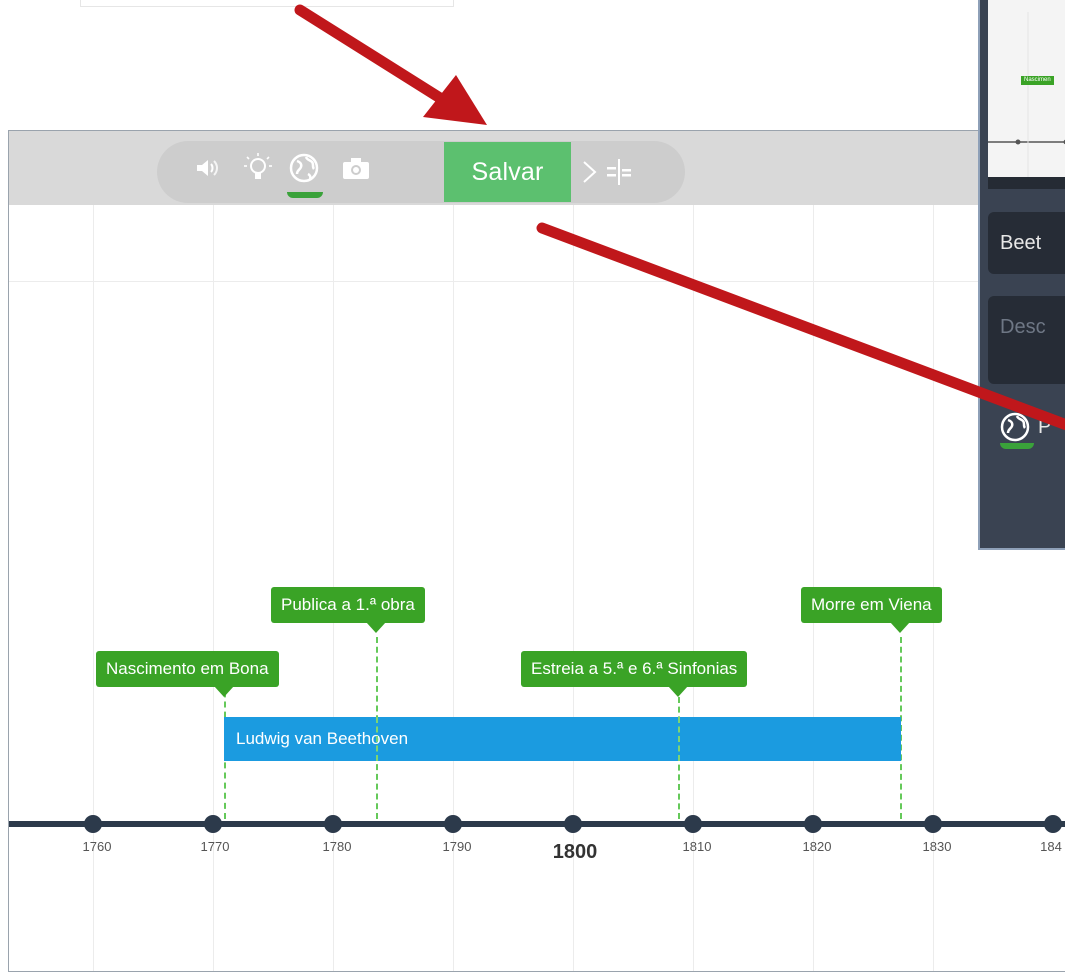  Describe the element at coordinates (337, 846) in the screenshot. I see `tick-label: 1780` at that location.